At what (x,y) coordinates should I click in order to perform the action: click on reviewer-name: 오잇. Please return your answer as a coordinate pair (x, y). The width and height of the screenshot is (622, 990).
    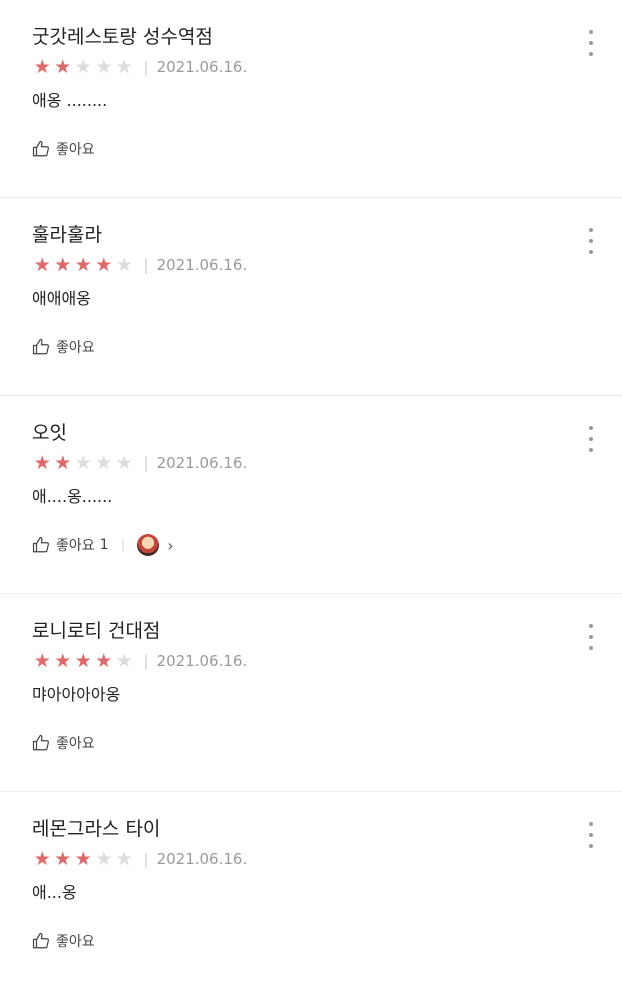
    Looking at the image, I should click on (311, 433).